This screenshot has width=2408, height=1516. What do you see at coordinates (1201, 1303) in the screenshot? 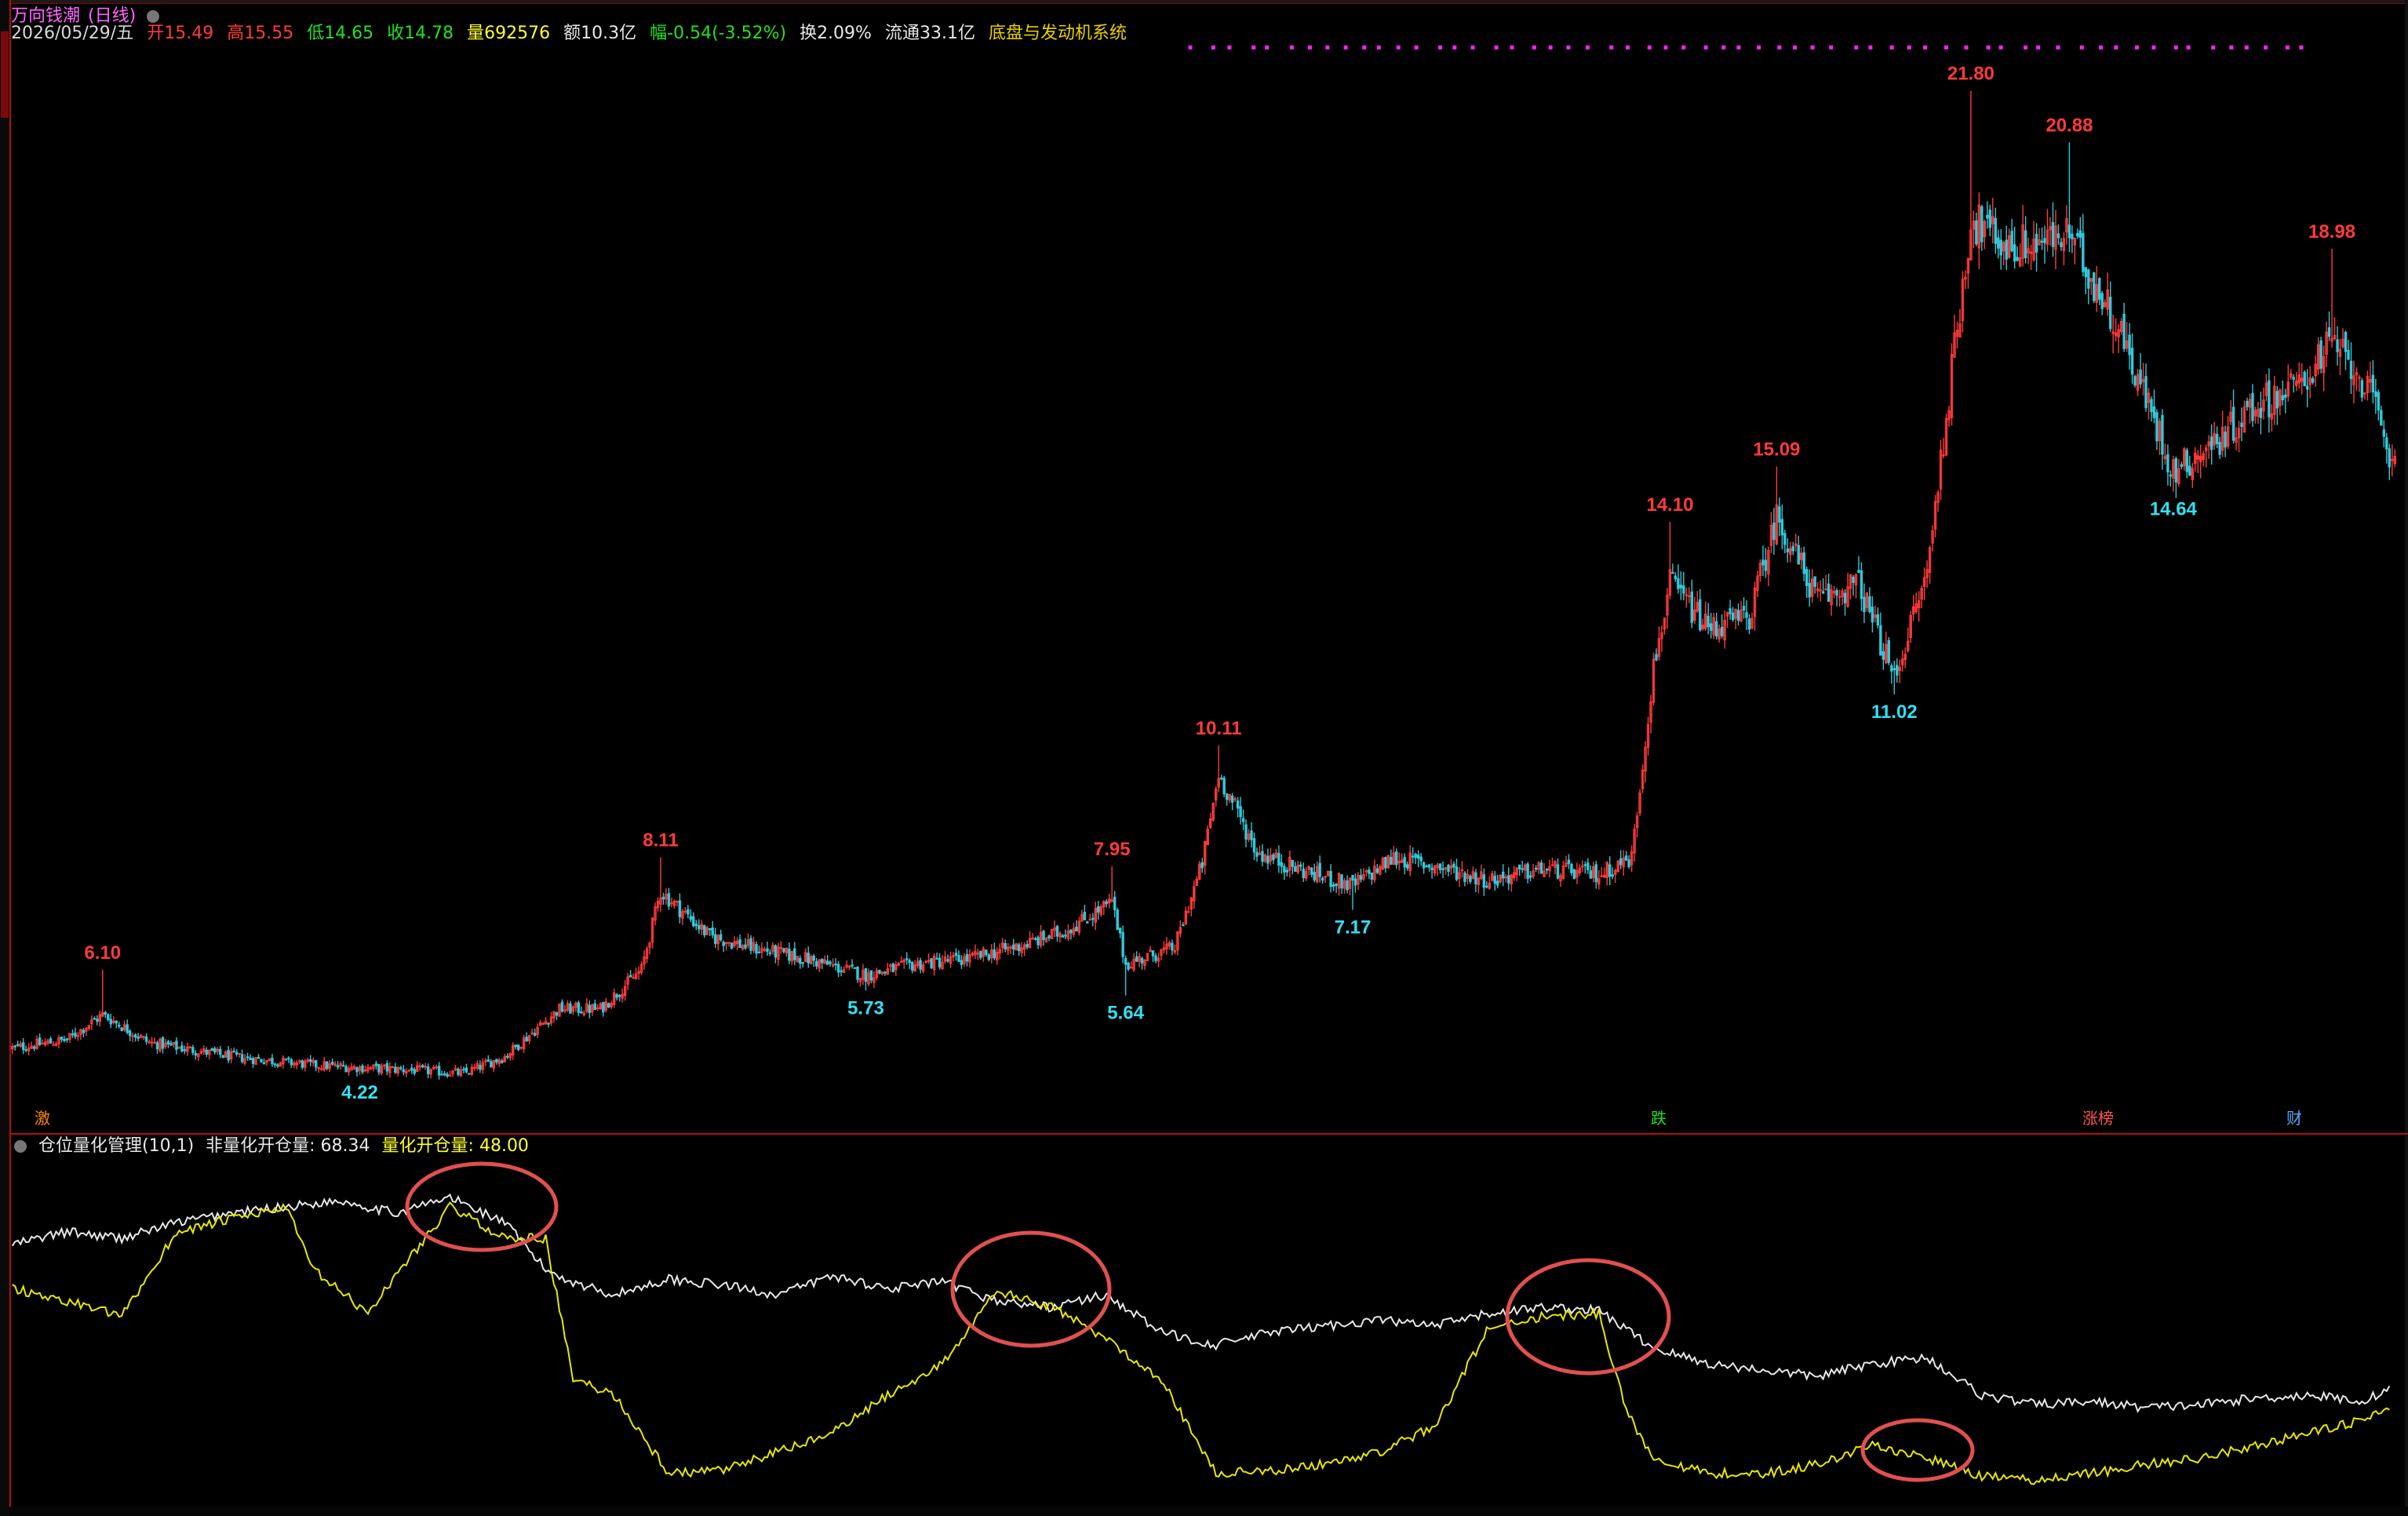
I see `nonquant-line` at bounding box center [1201, 1303].